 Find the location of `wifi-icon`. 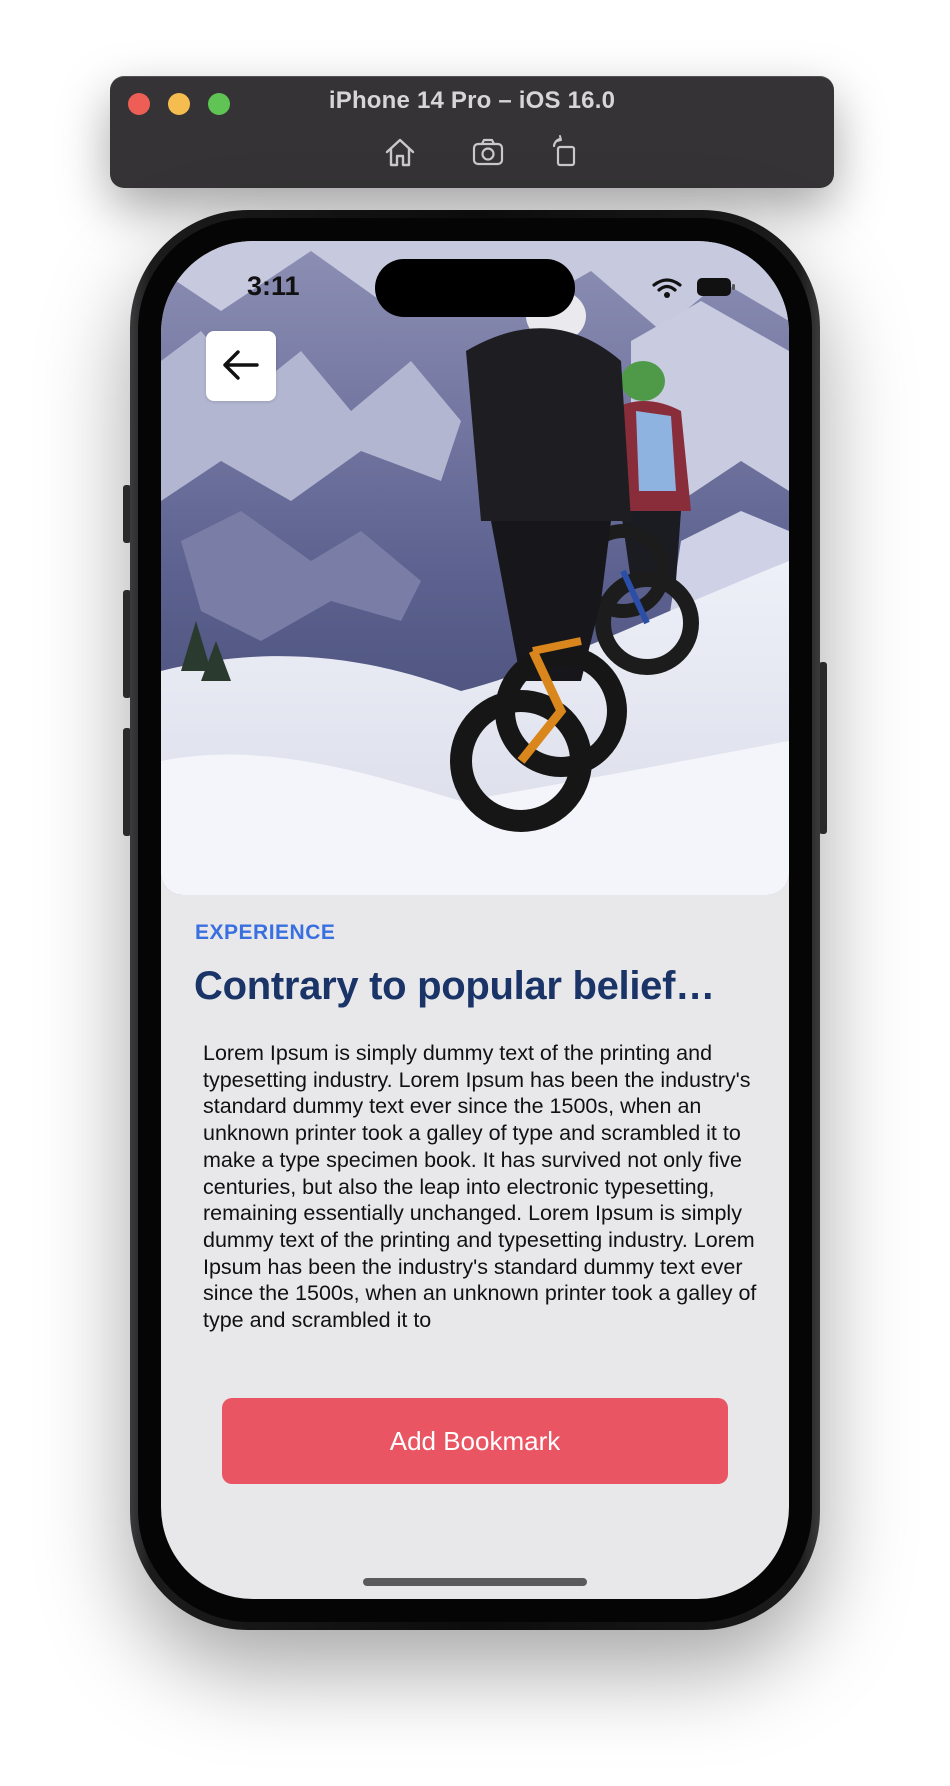

wifi-icon is located at coordinates (667, 290).